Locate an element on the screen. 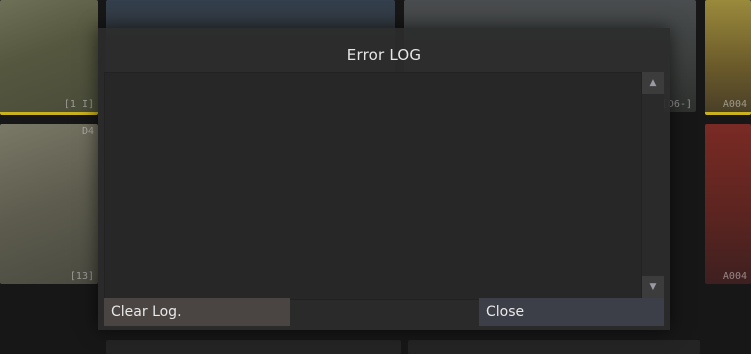  scroll-track is located at coordinates (653, 185).